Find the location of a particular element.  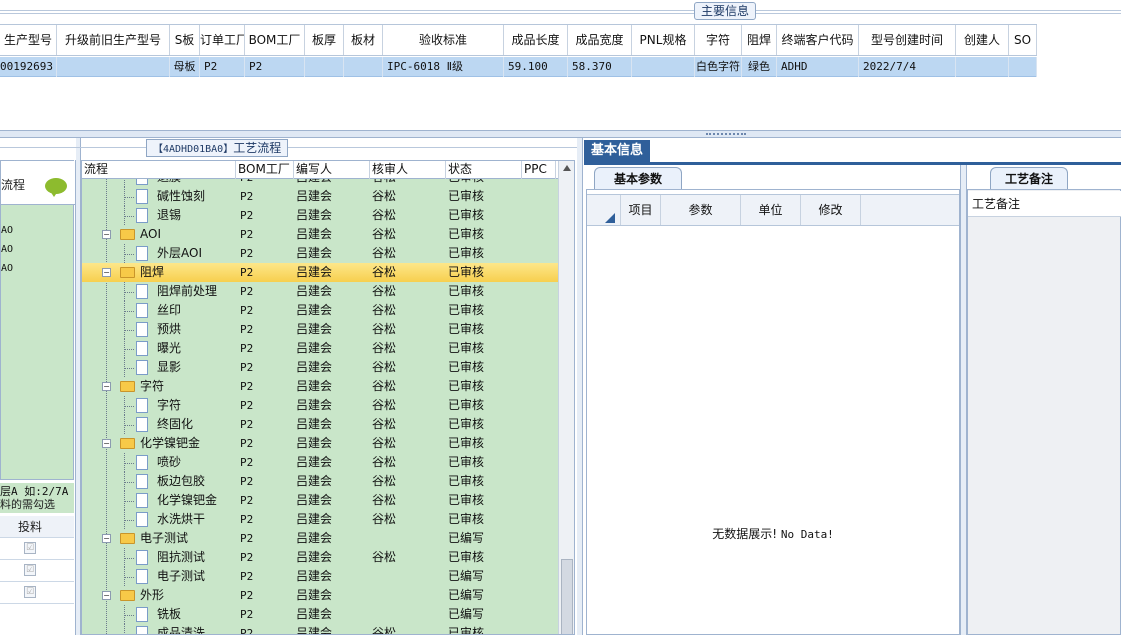

col-param: 参数 is located at coordinates (701, 210).